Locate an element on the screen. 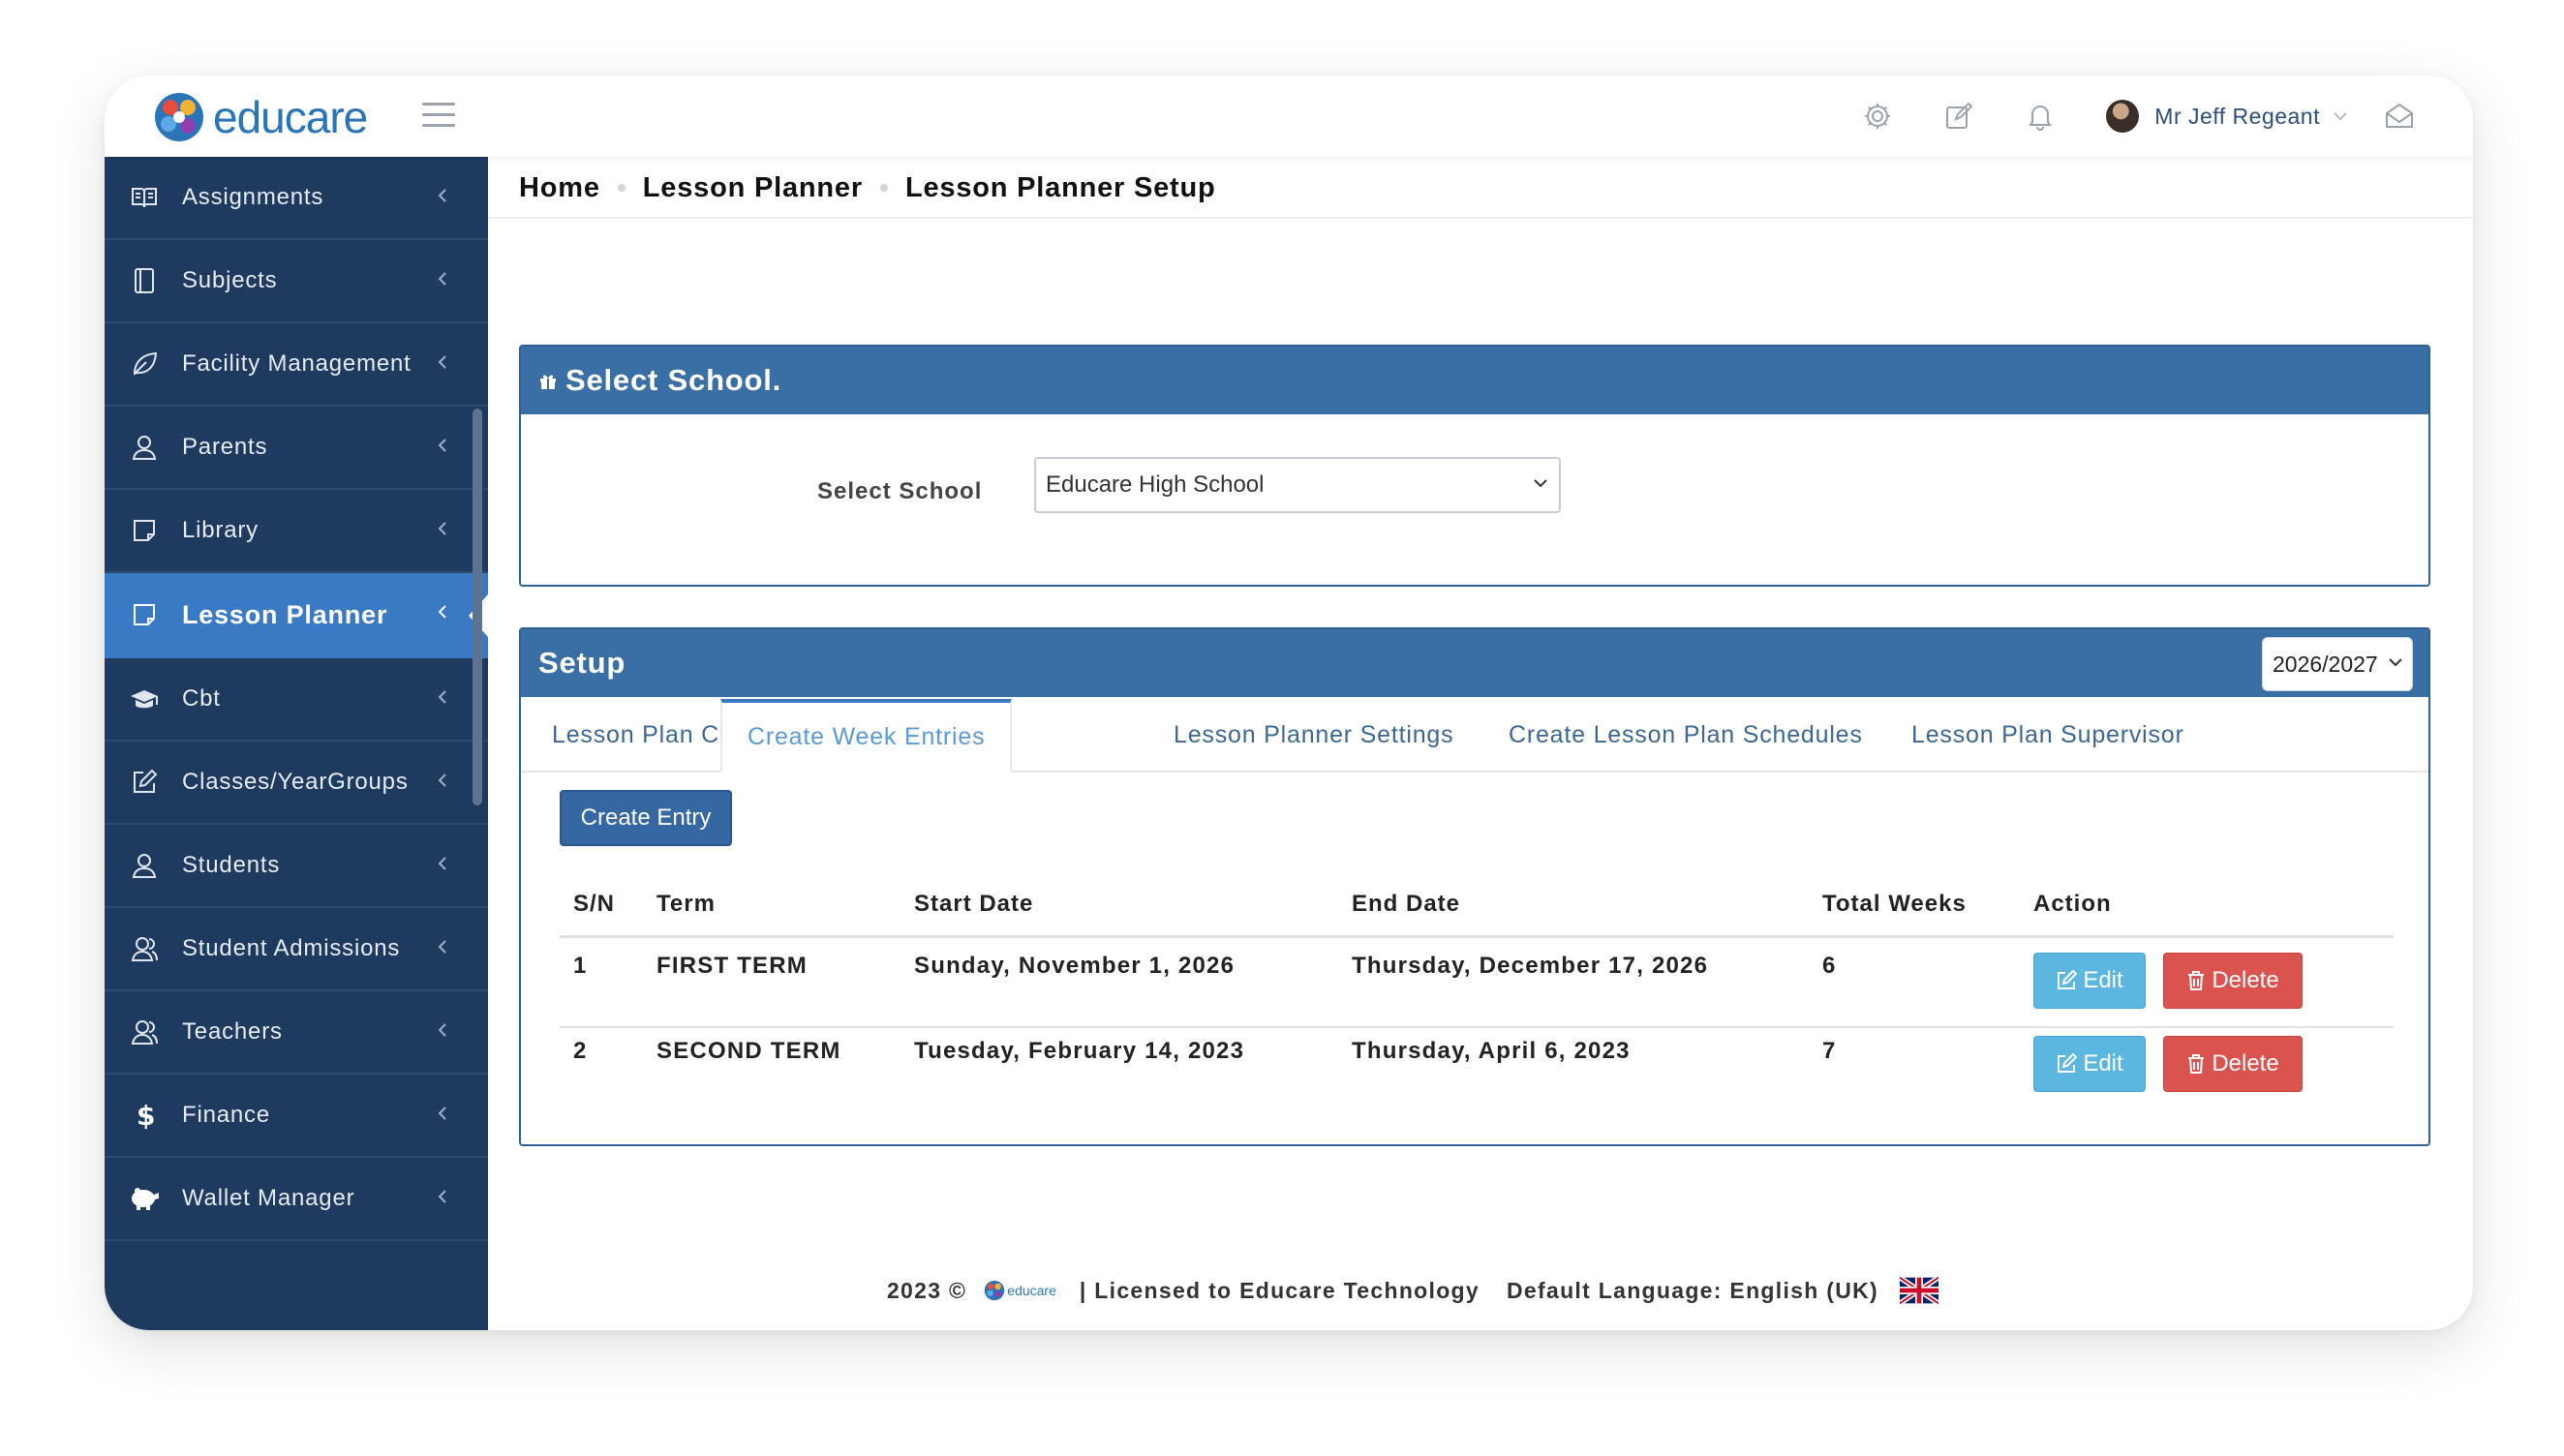 The height and width of the screenshot is (1456, 2564). sidebar-item-label: Assignments is located at coordinates (253, 197).